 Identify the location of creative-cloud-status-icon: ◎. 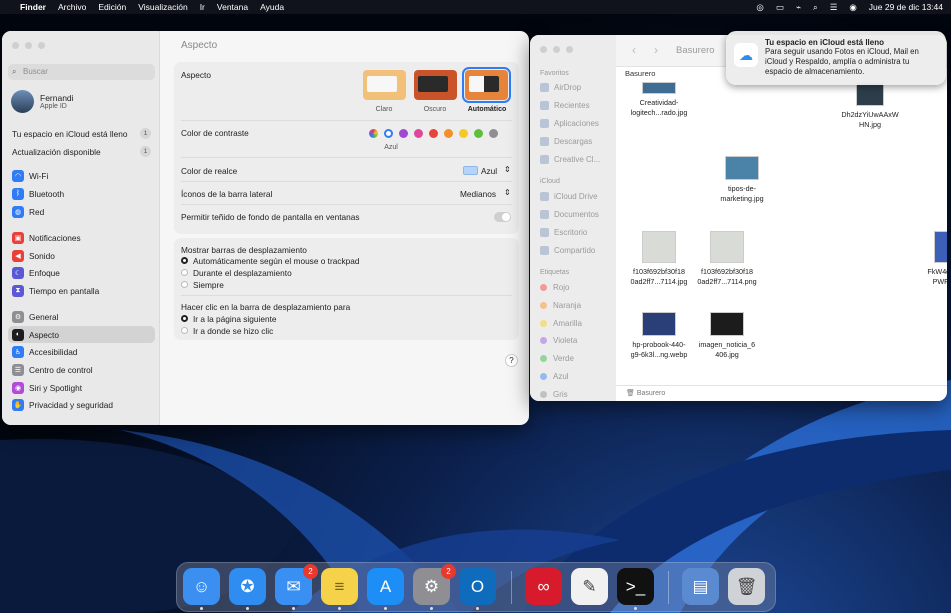
(759, 7).